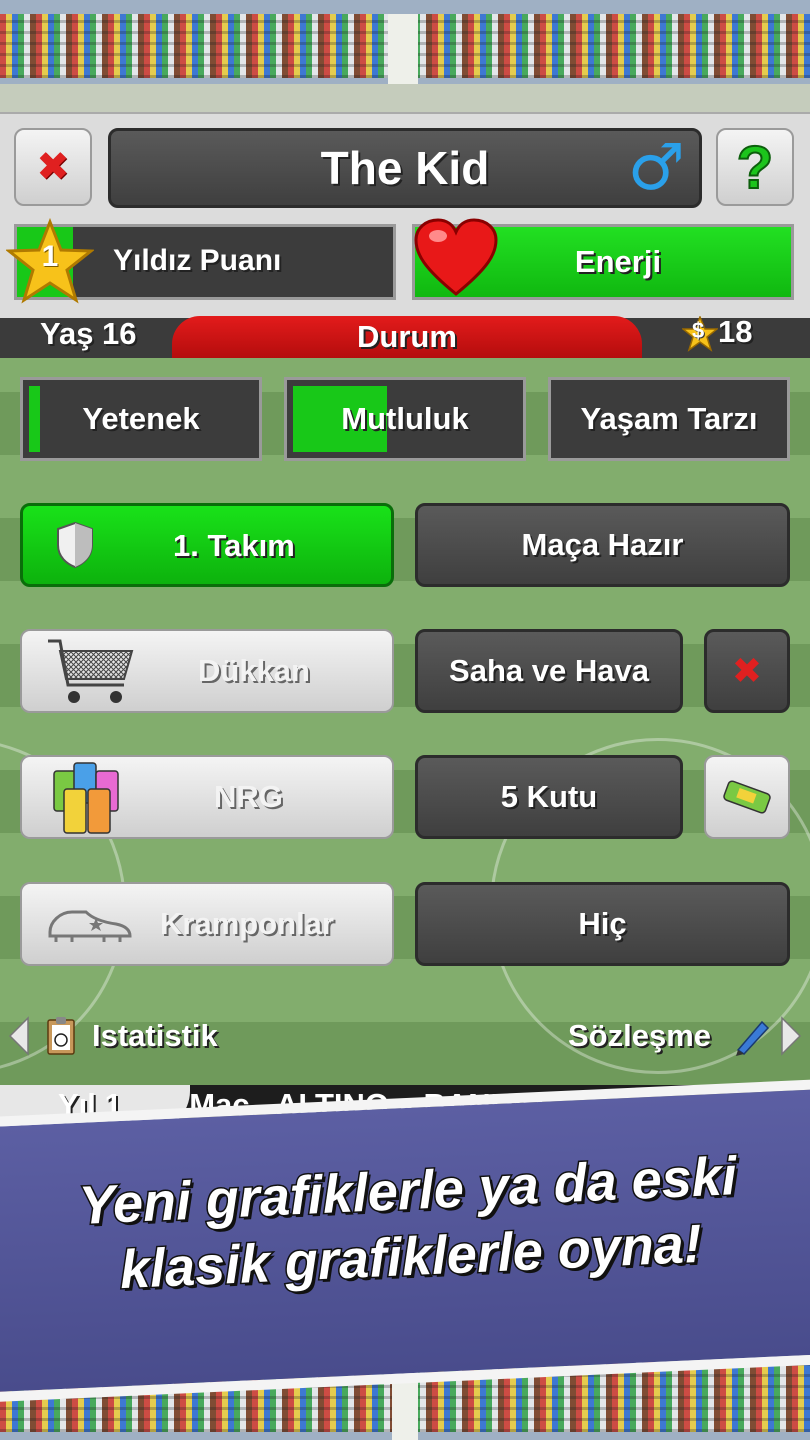 The height and width of the screenshot is (1440, 810). Describe the element at coordinates (247, 923) in the screenshot. I see `boots-label: Kramponlar` at that location.